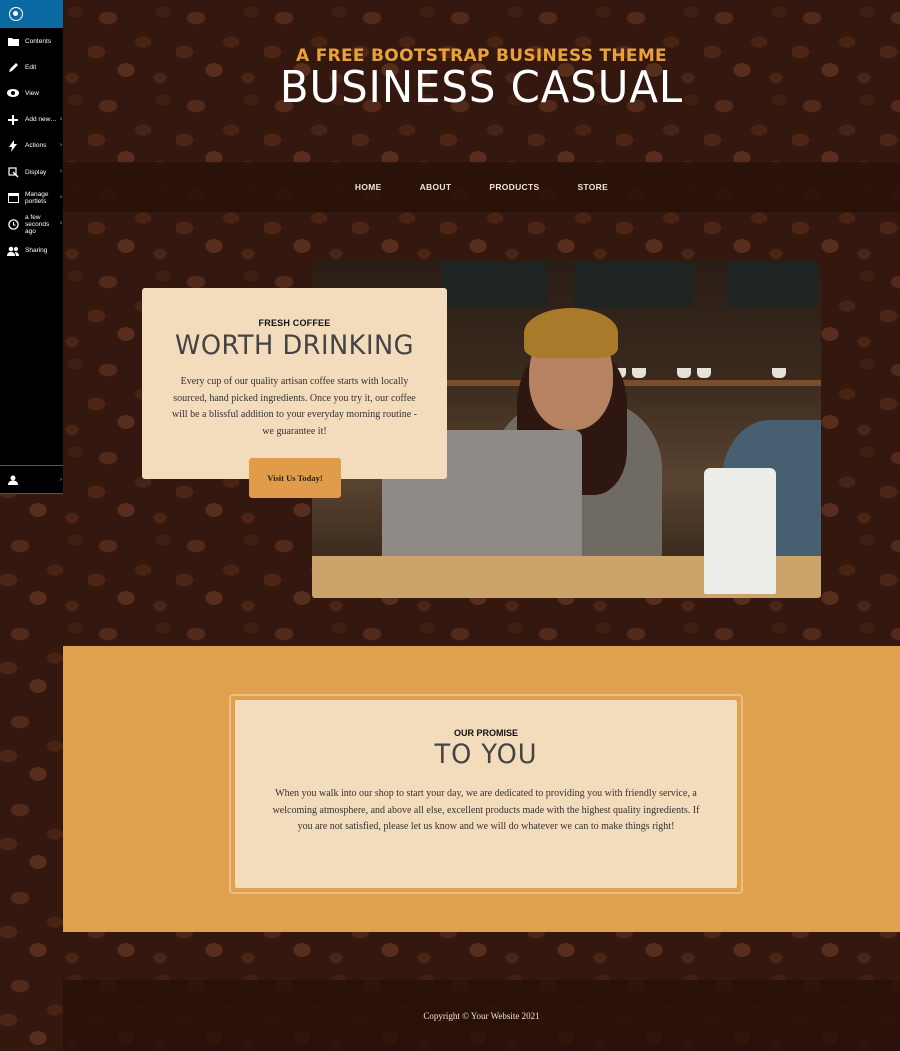 The height and width of the screenshot is (1051, 900). I want to click on nav-link-store: STORE, so click(592, 187).